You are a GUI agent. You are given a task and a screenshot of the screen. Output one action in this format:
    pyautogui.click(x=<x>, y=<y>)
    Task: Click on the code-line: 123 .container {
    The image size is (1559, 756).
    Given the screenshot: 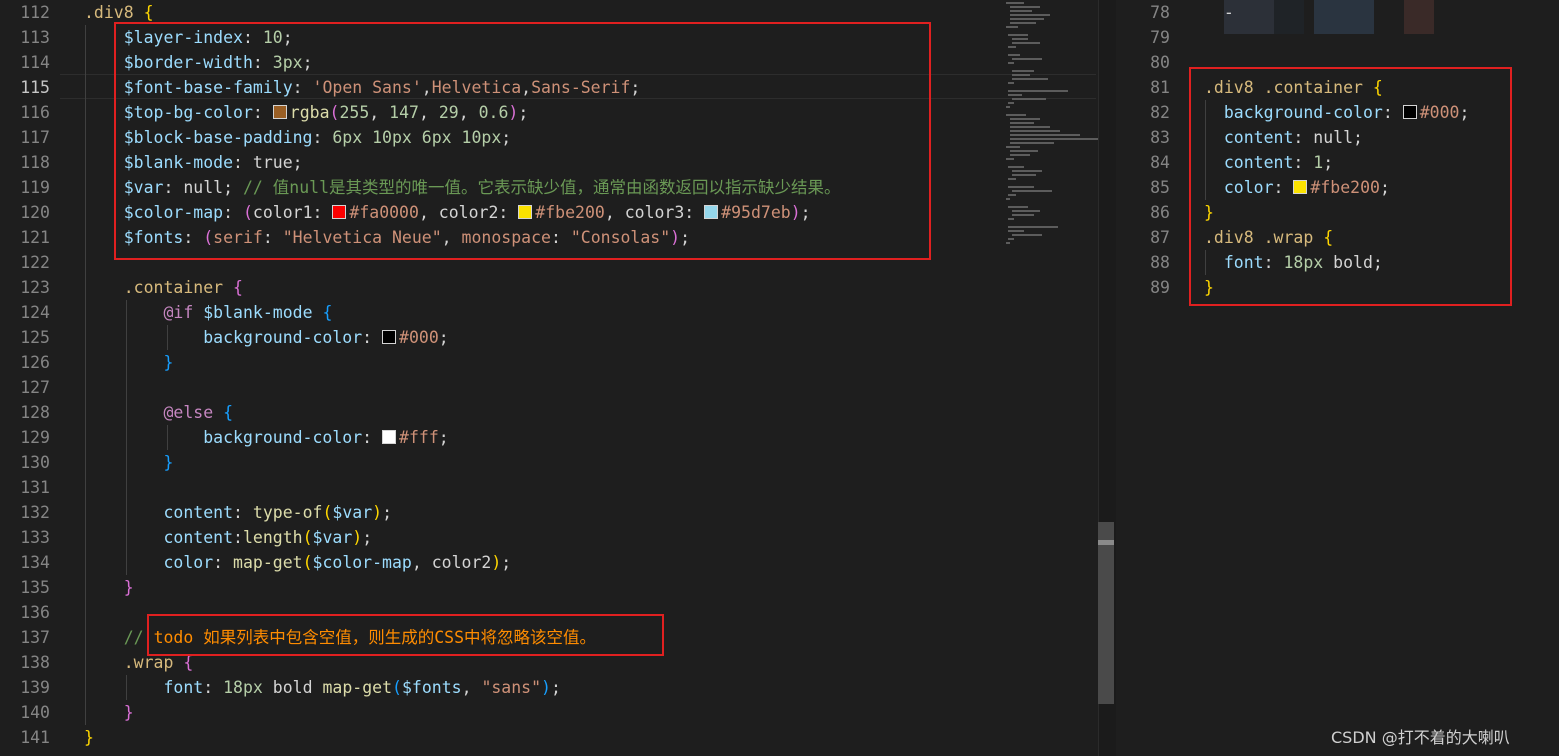 What is the action you would take?
    pyautogui.click(x=549, y=287)
    